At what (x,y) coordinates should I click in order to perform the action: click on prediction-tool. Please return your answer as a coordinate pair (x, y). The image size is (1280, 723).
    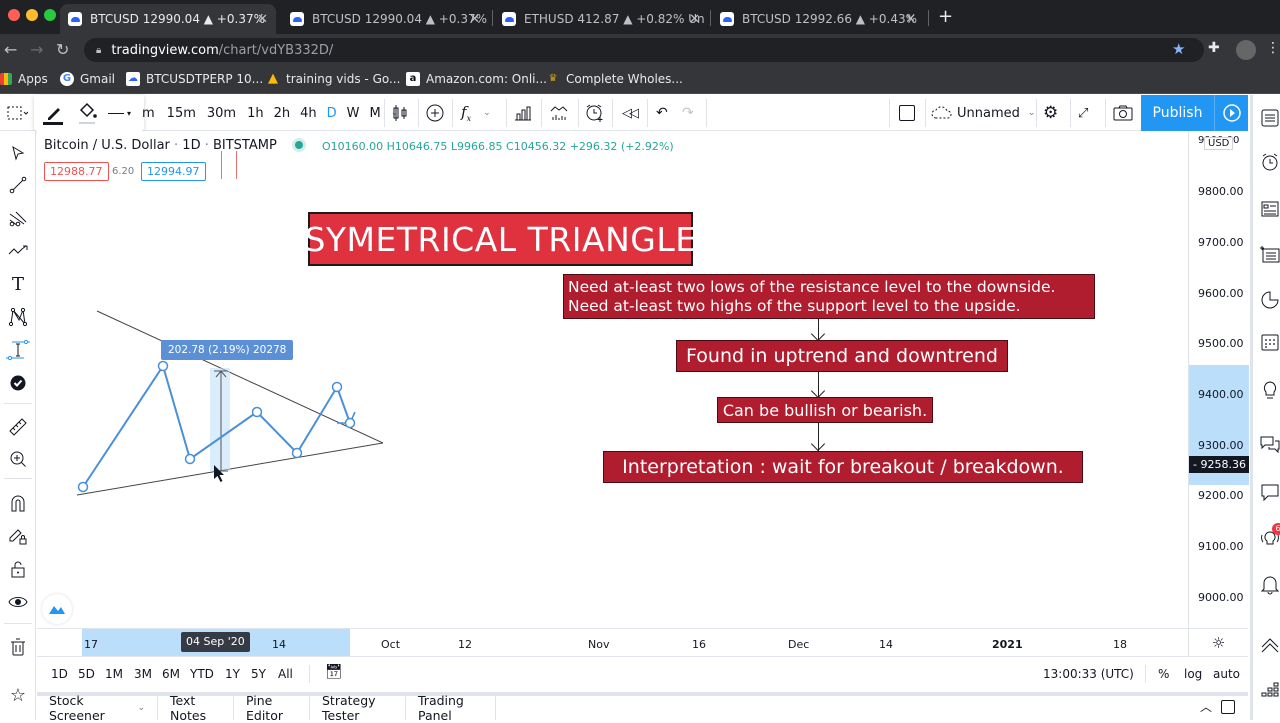
    Looking at the image, I should click on (18, 317).